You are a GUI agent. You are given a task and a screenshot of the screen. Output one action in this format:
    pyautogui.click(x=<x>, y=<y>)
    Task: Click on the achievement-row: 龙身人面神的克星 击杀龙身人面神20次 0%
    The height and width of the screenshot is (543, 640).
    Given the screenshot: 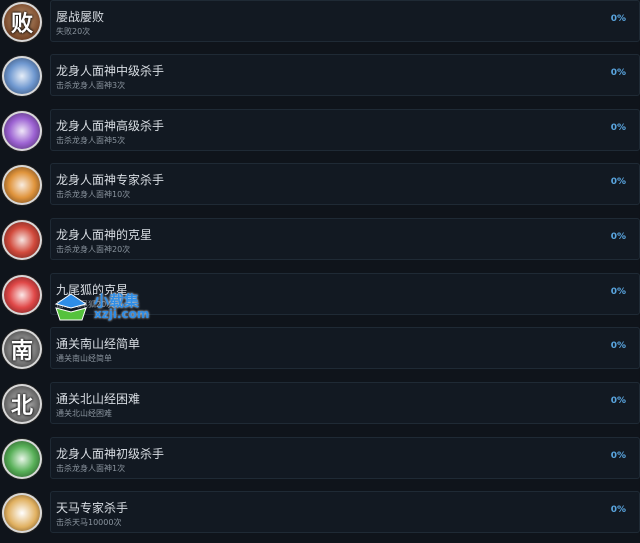 What is the action you would take?
    pyautogui.click(x=320, y=244)
    